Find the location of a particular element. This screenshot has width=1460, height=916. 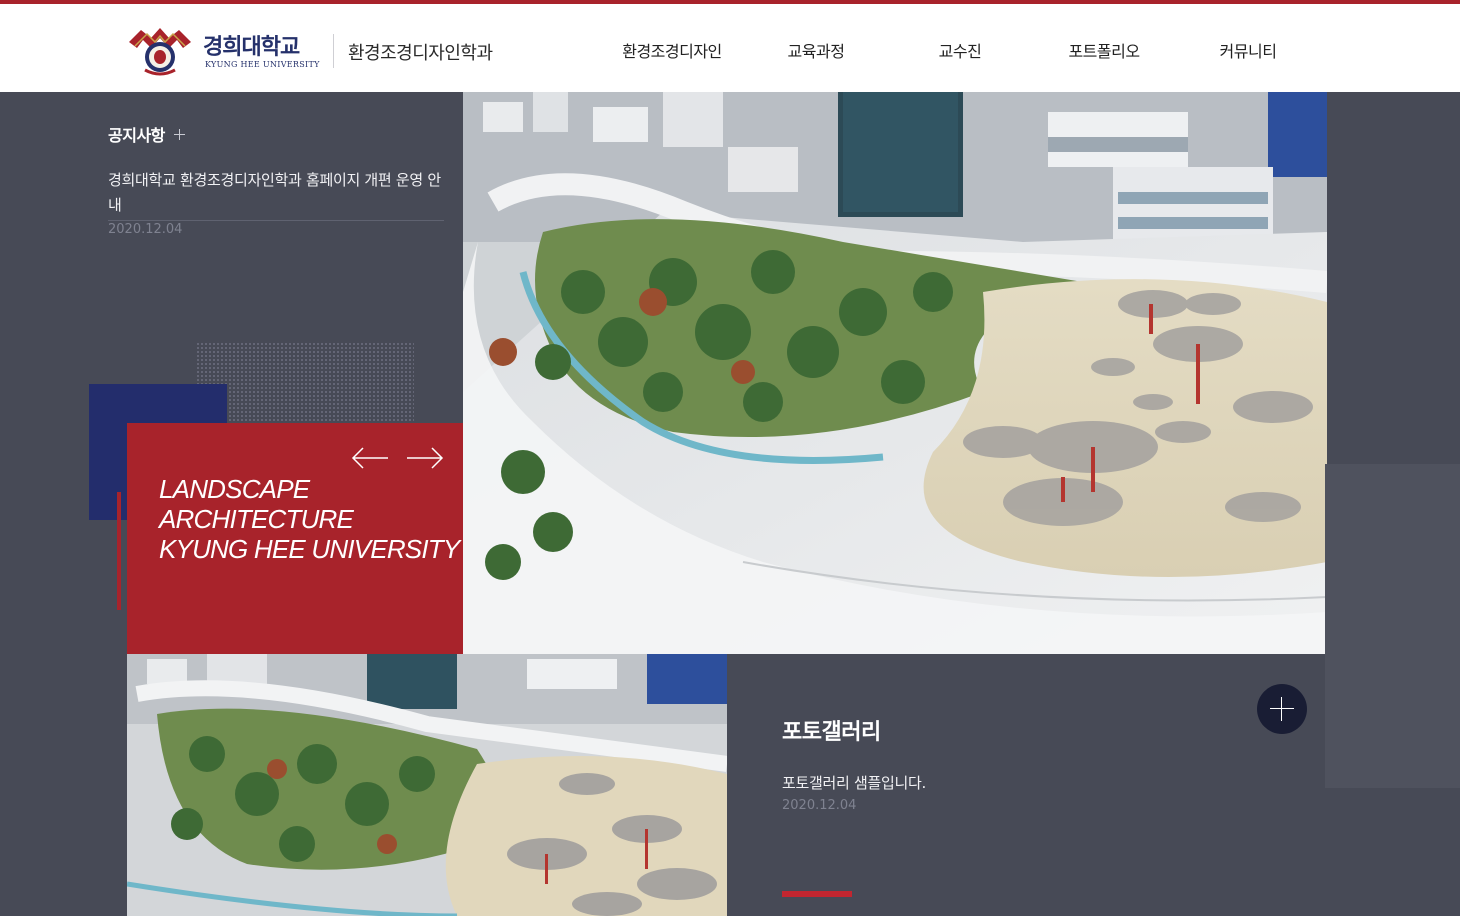

slogan-line: KYUNG HEE UNIVERSITY is located at coordinates (309, 549).